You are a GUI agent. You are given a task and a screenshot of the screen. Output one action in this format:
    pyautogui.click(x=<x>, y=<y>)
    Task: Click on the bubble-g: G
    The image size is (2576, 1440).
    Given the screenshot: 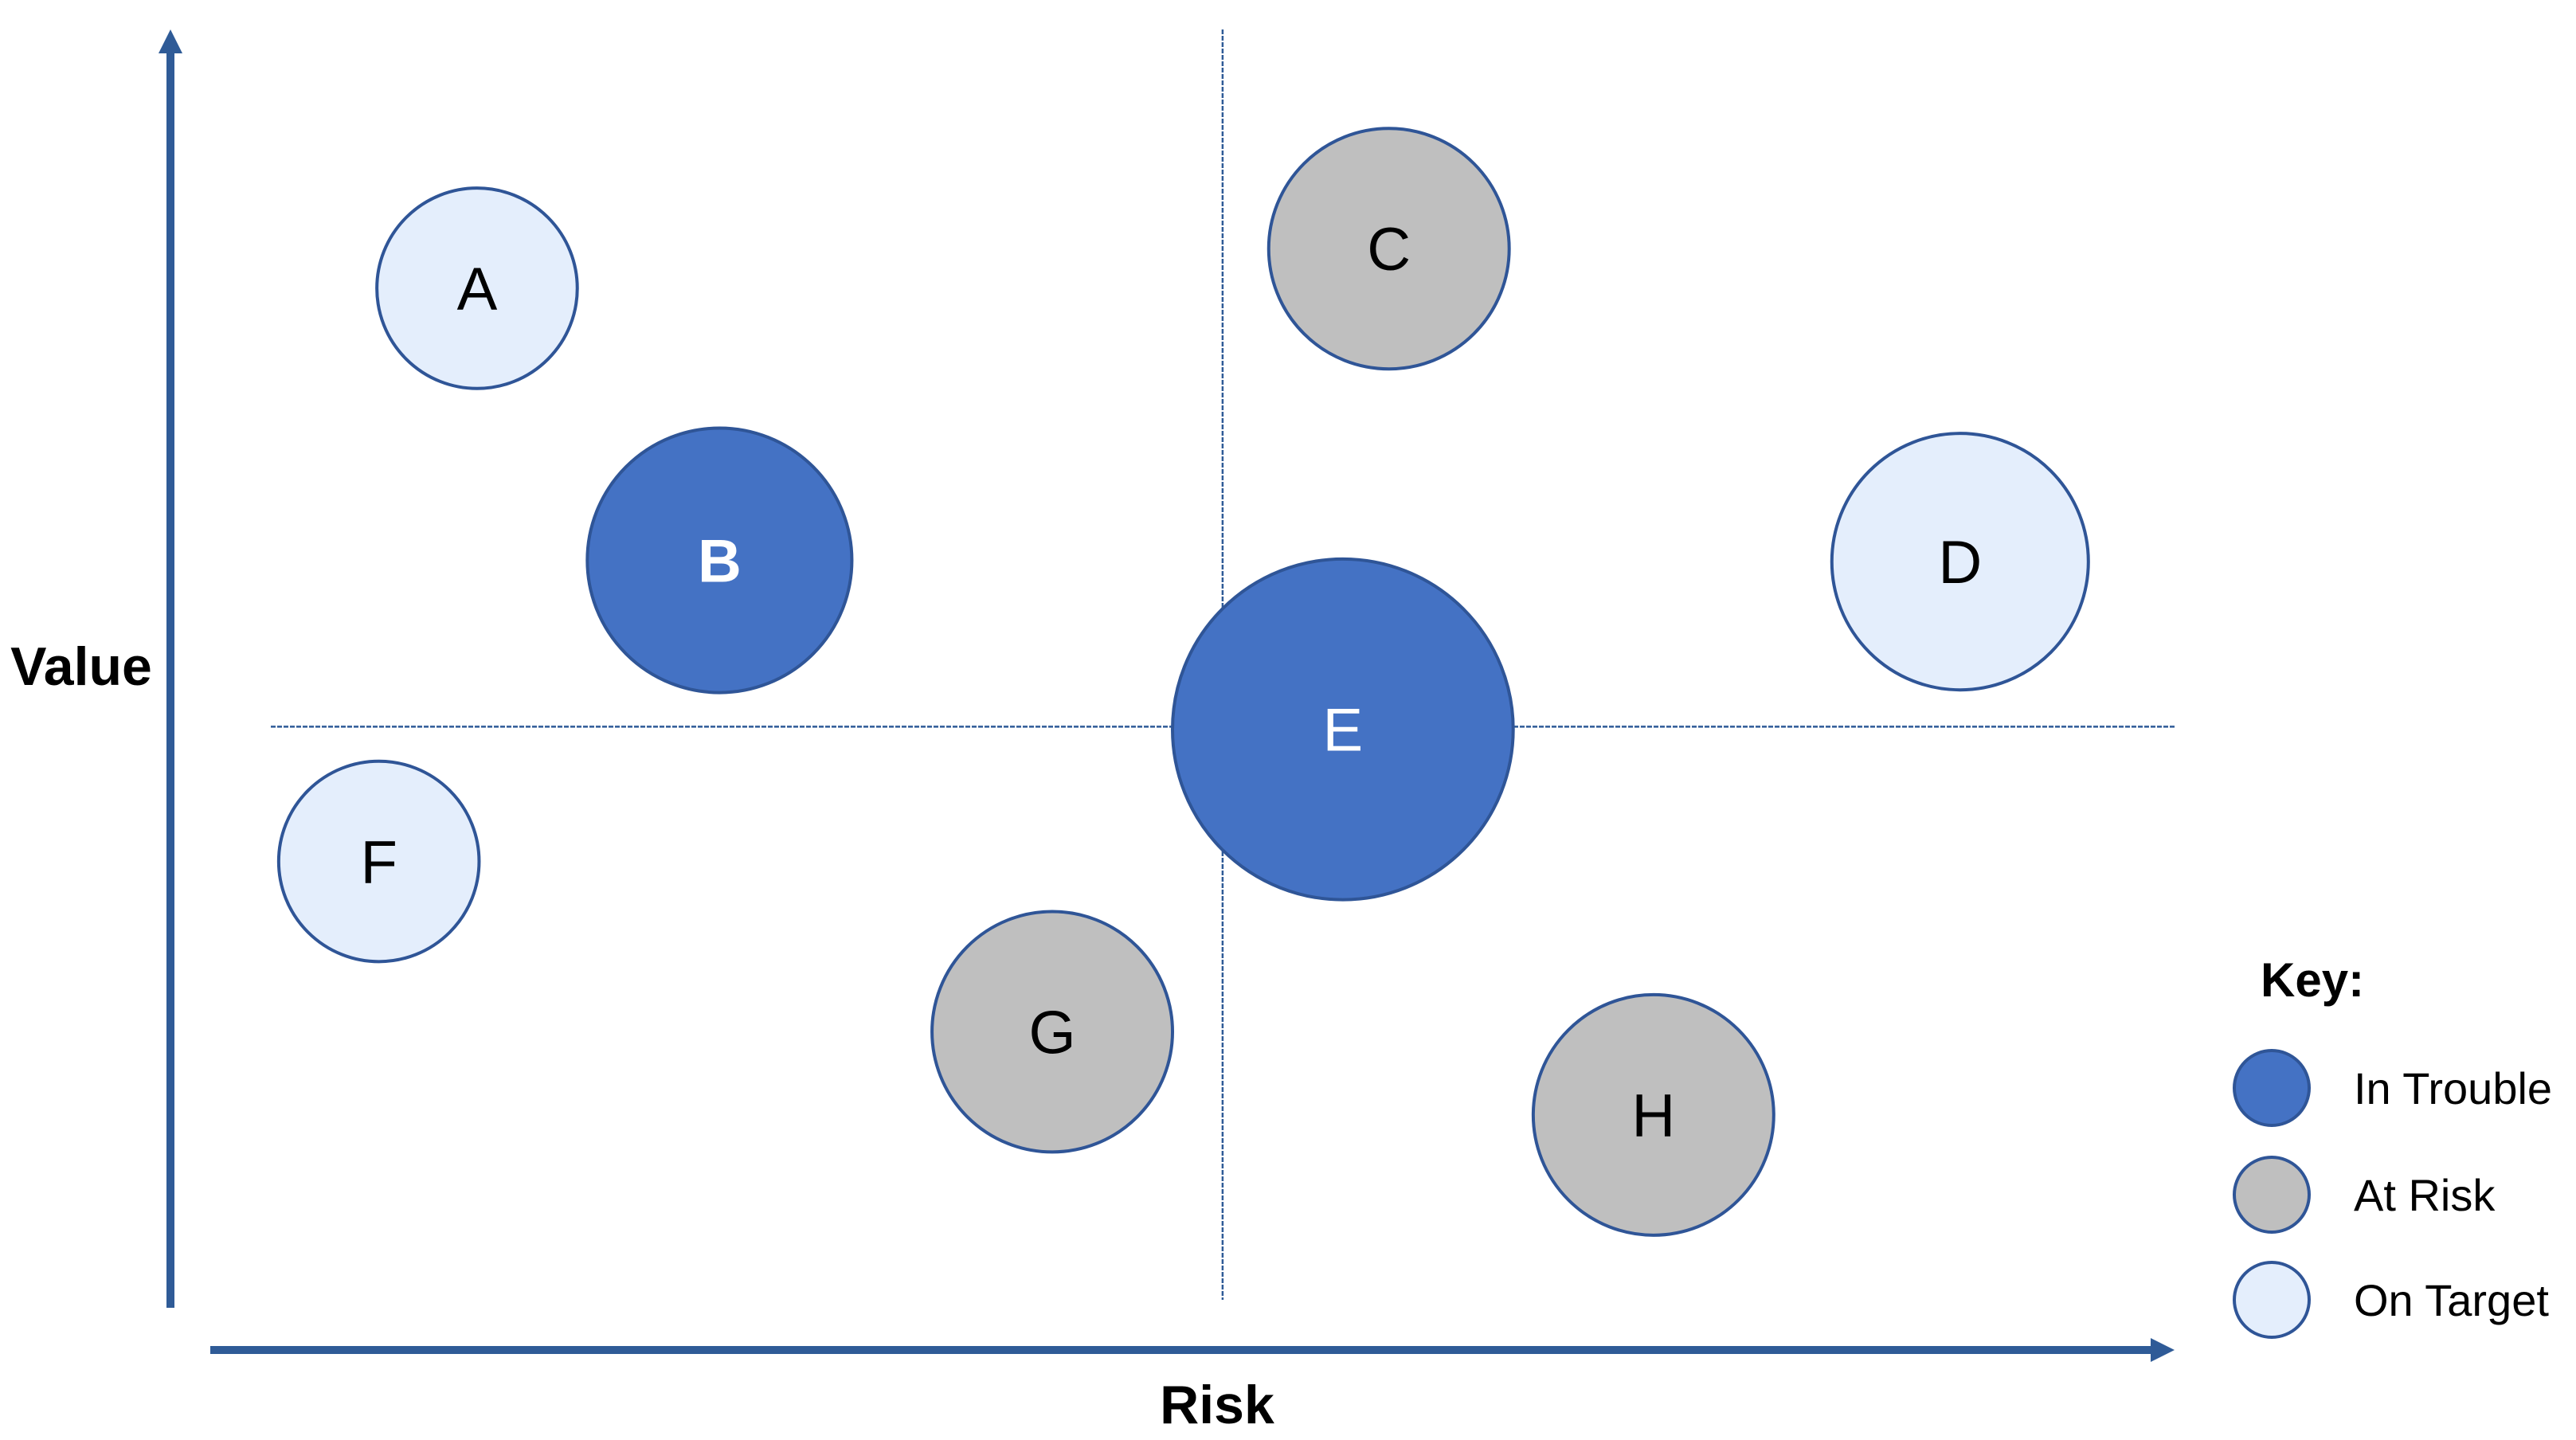 What is the action you would take?
    pyautogui.click(x=1052, y=1032)
    